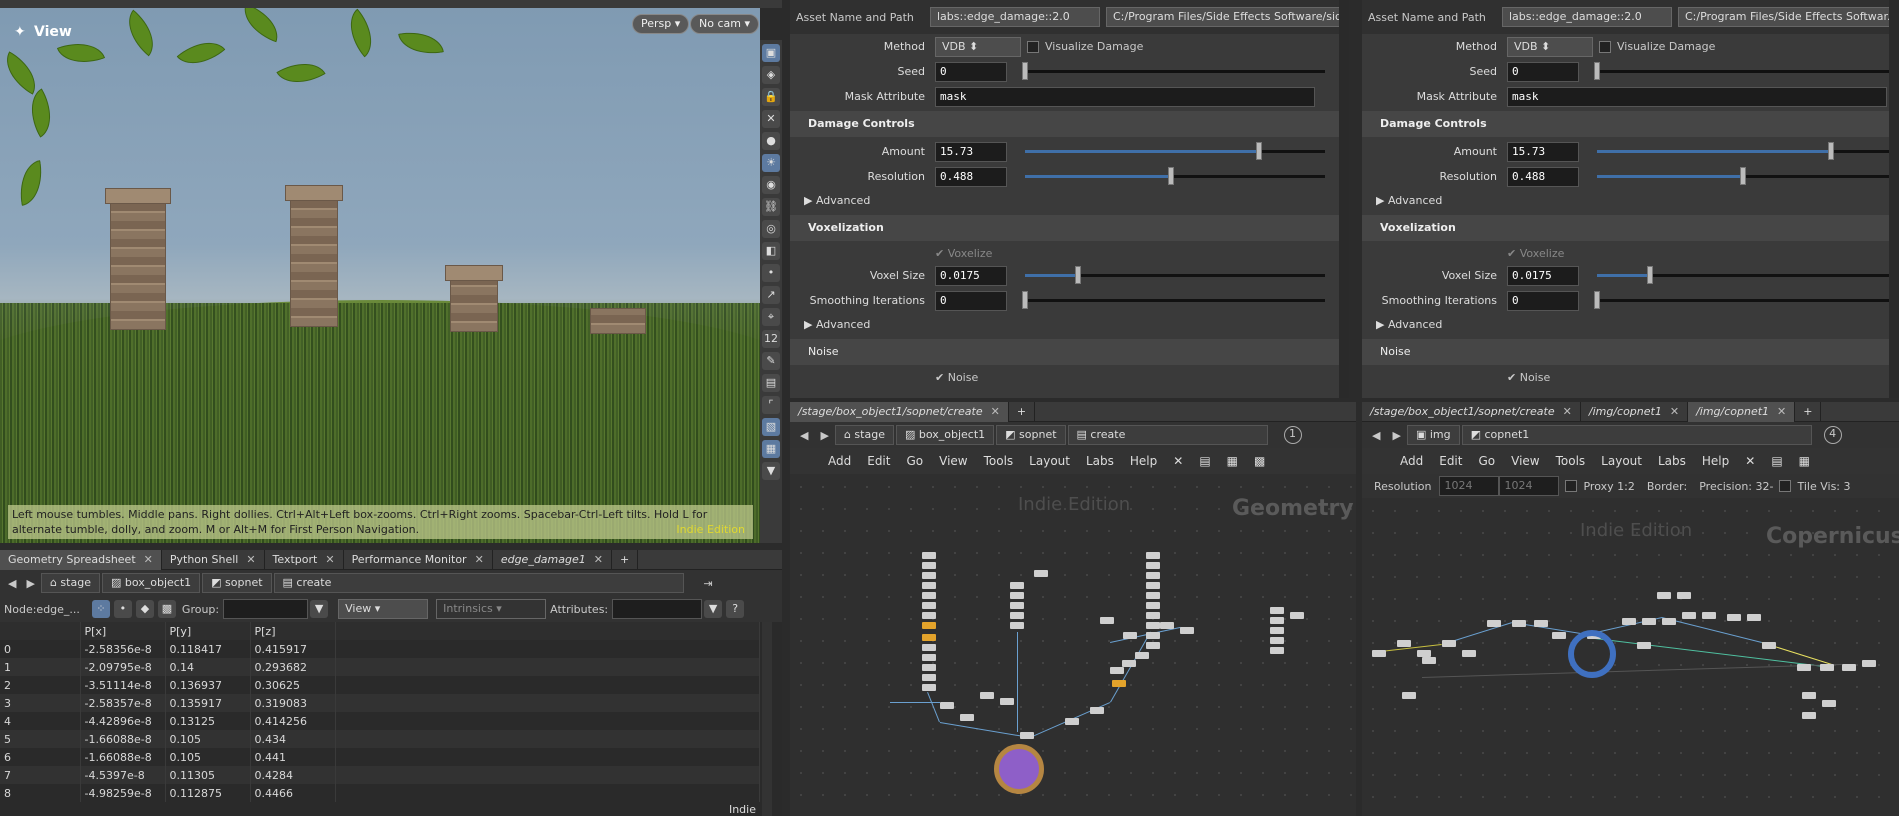 This screenshot has height=816, width=1899. I want to click on intrinsics-dropdown: Intrinsics ▾, so click(491, 609).